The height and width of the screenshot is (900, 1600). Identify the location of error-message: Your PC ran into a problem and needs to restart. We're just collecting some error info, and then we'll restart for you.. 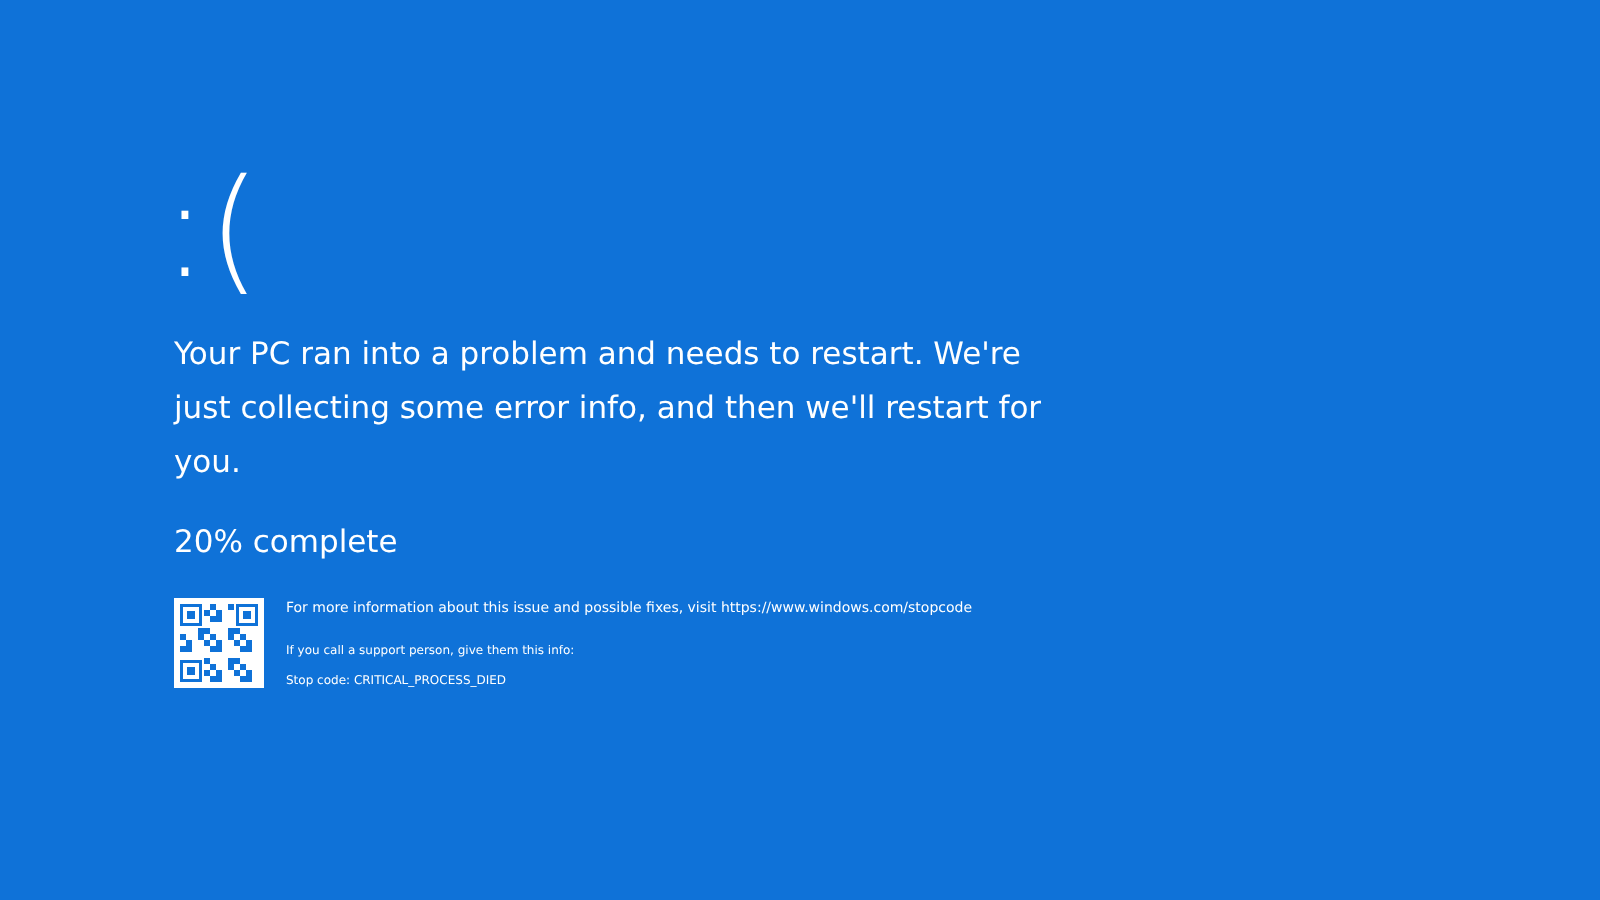
(609, 409).